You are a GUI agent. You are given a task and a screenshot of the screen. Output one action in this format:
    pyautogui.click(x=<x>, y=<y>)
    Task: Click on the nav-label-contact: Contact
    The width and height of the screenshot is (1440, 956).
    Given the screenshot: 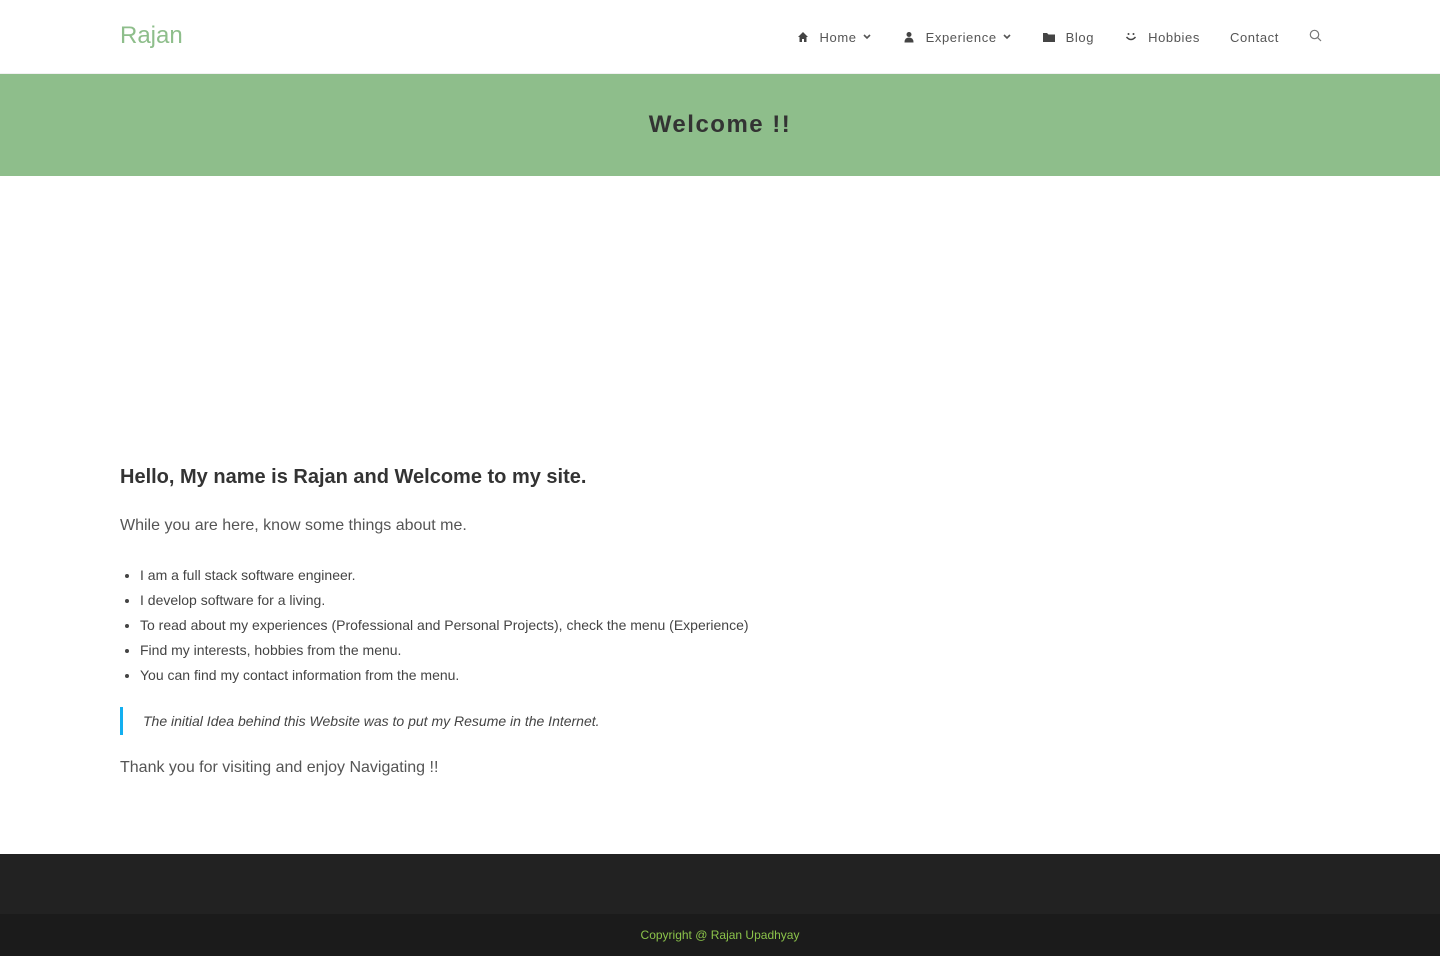 What is the action you would take?
    pyautogui.click(x=1254, y=37)
    